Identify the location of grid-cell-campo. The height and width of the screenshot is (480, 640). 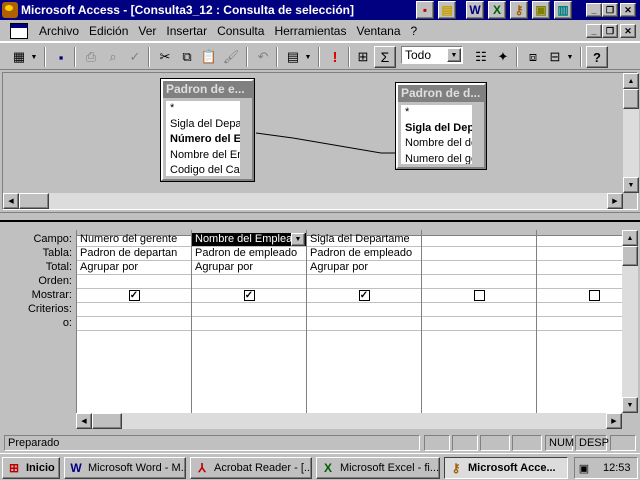
(579, 240).